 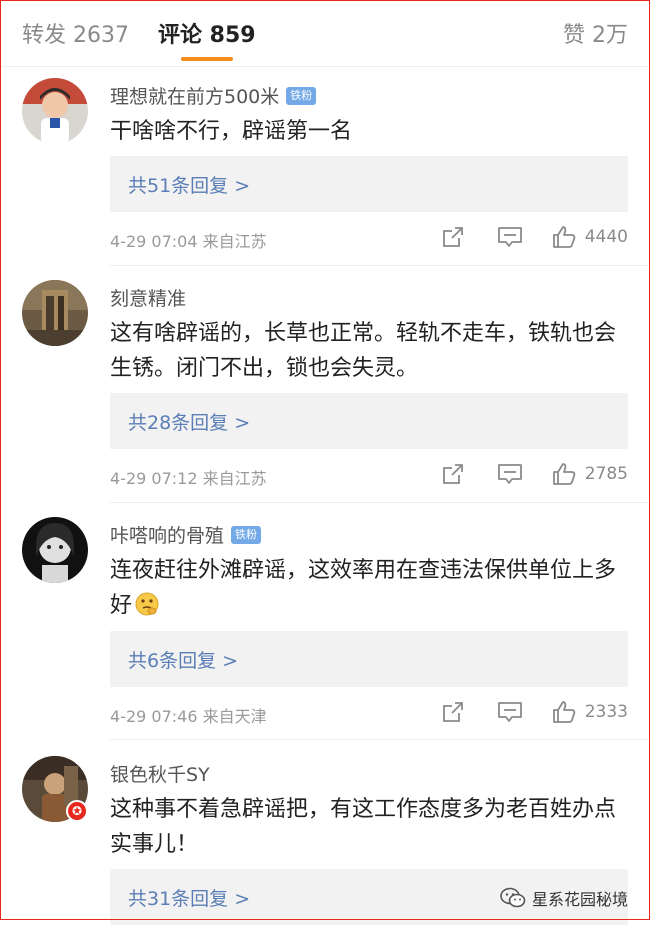 What do you see at coordinates (369, 659) in the screenshot?
I see `replies-link: 共6条回复 >` at bounding box center [369, 659].